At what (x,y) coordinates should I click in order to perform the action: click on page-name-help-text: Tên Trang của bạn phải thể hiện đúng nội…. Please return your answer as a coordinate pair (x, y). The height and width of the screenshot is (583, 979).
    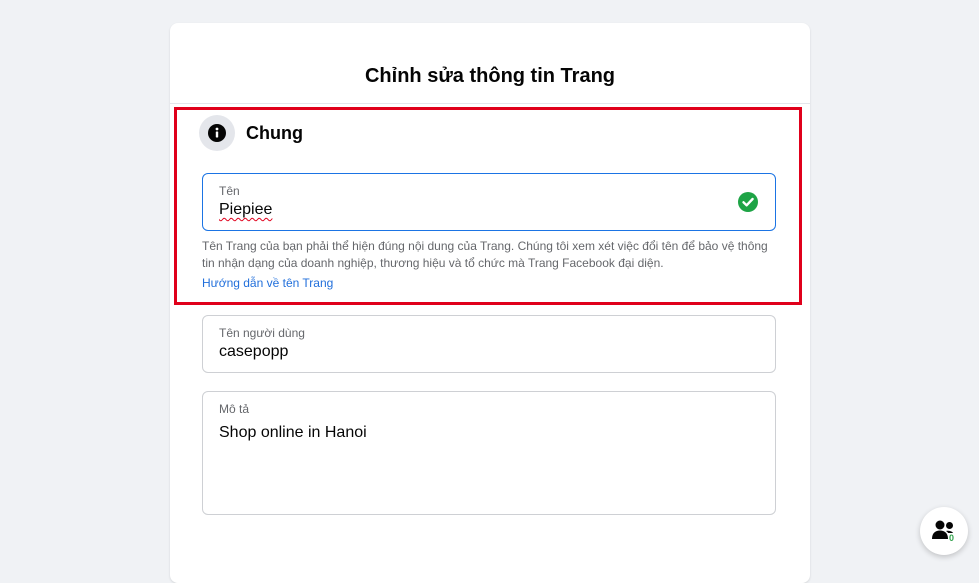
    Looking at the image, I should click on (485, 254).